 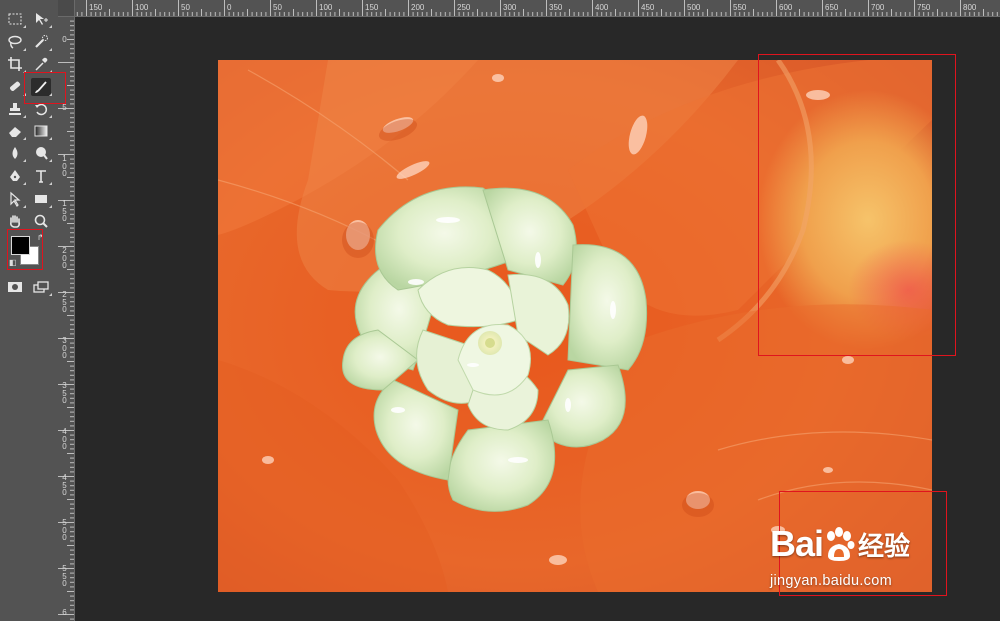 What do you see at coordinates (884, 545) in the screenshot?
I see `watermark-logo-right: 经验` at bounding box center [884, 545].